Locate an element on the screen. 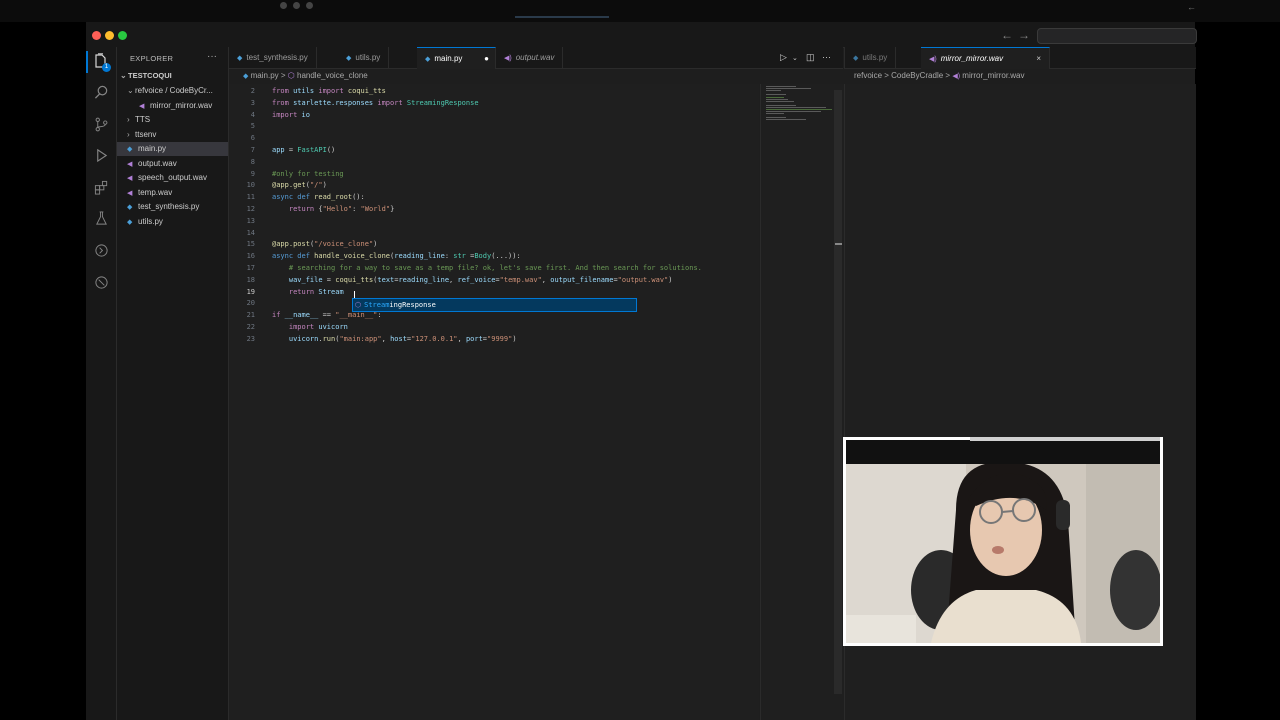  explorer-item: › TTS is located at coordinates (172, 120).